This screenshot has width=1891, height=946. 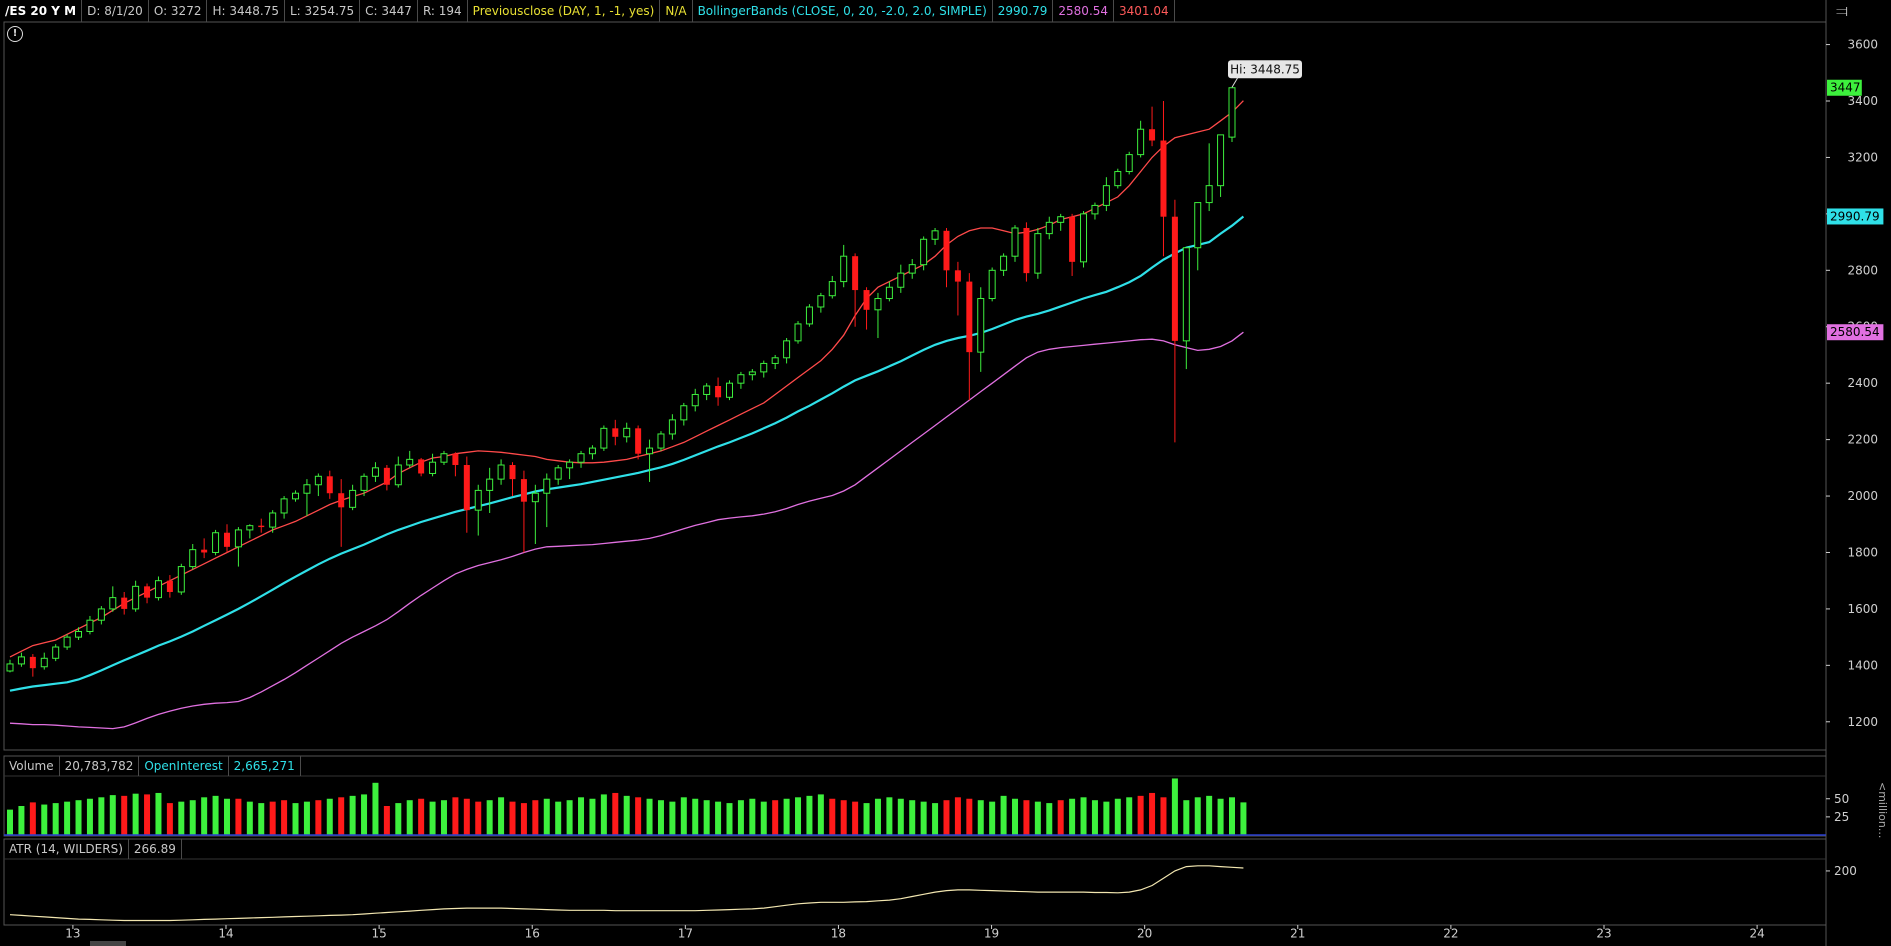 What do you see at coordinates (184, 766) in the screenshot?
I see `open-interest-label: OpenInterest` at bounding box center [184, 766].